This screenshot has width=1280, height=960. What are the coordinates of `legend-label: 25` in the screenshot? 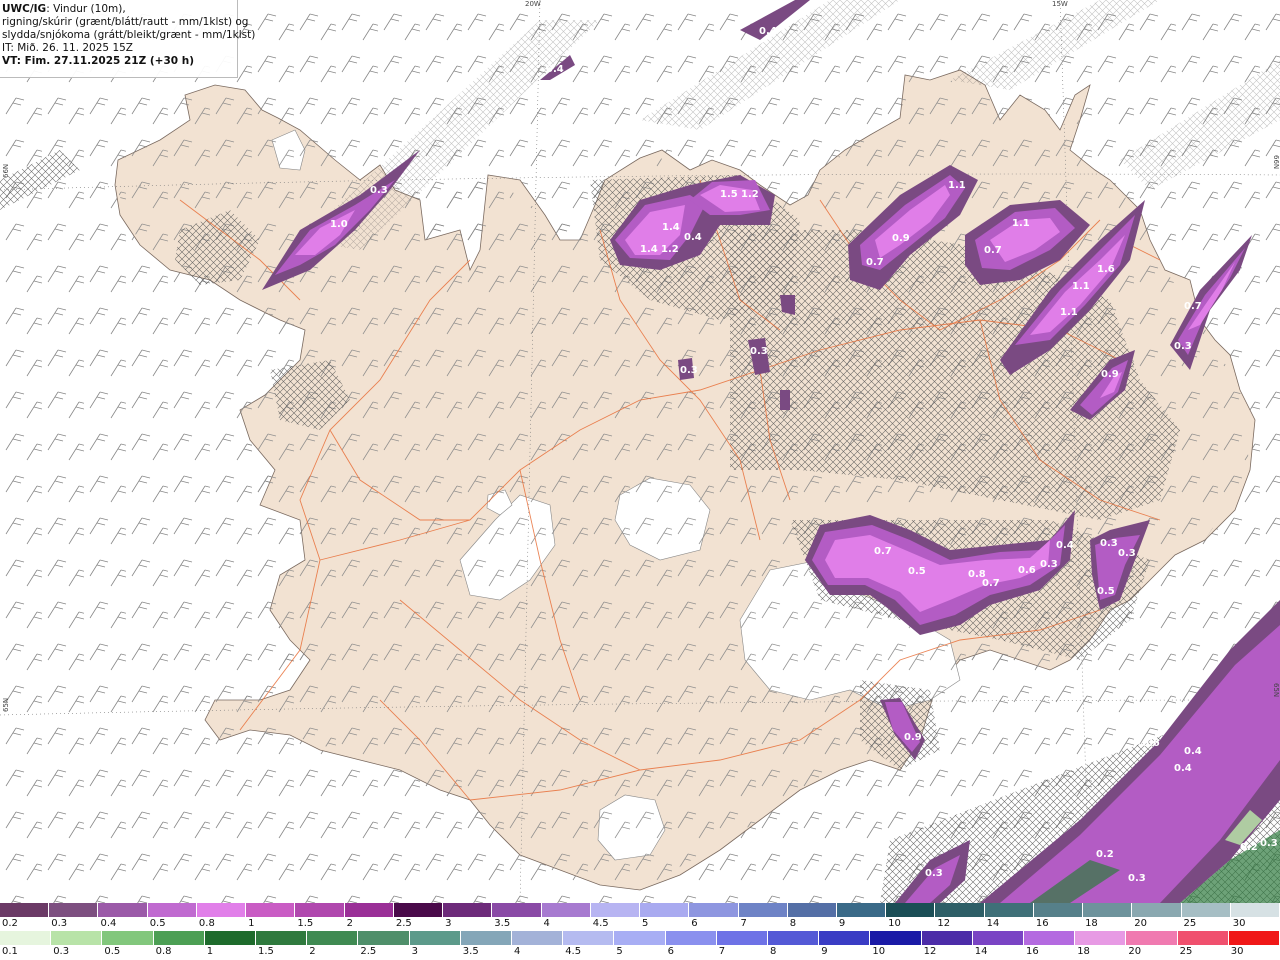 It's located at (1190, 923).